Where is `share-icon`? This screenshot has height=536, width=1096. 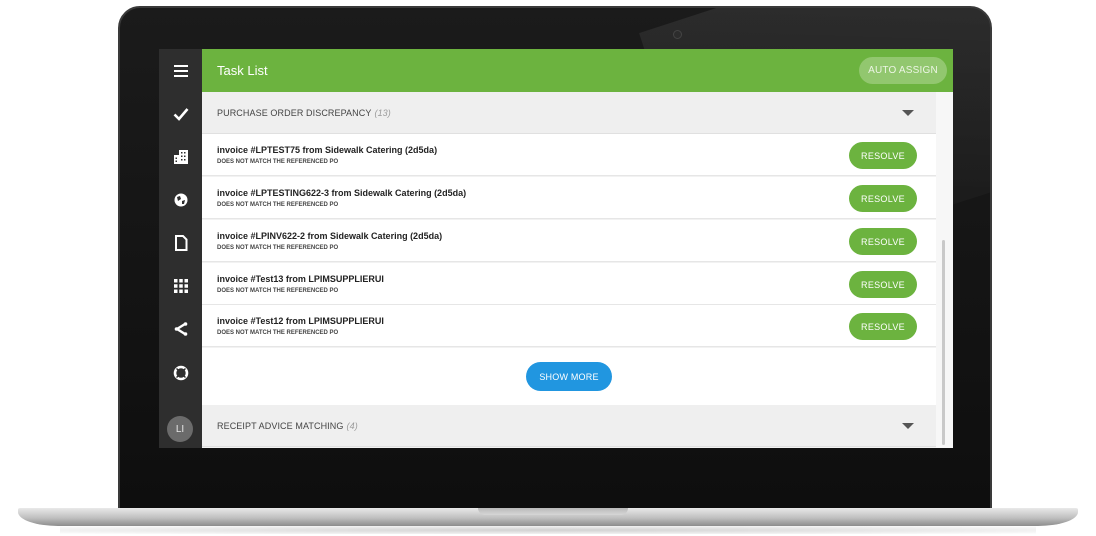
share-icon is located at coordinates (180, 329).